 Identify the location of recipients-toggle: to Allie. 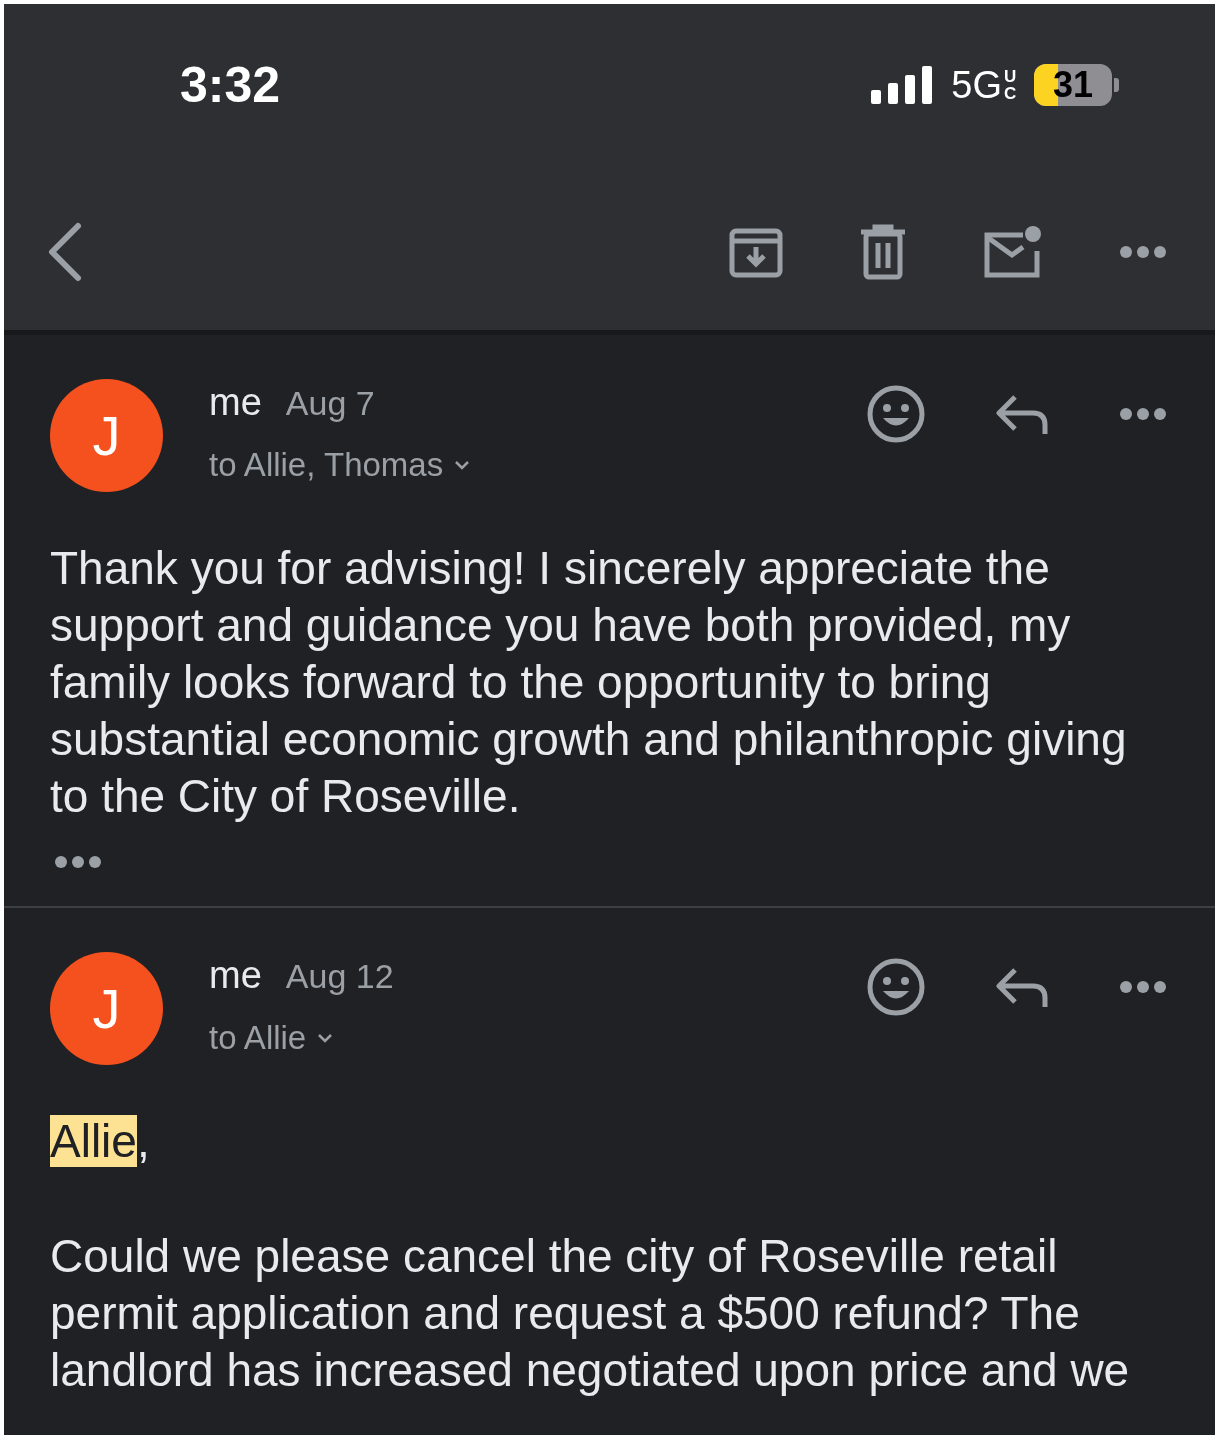
(272, 1038).